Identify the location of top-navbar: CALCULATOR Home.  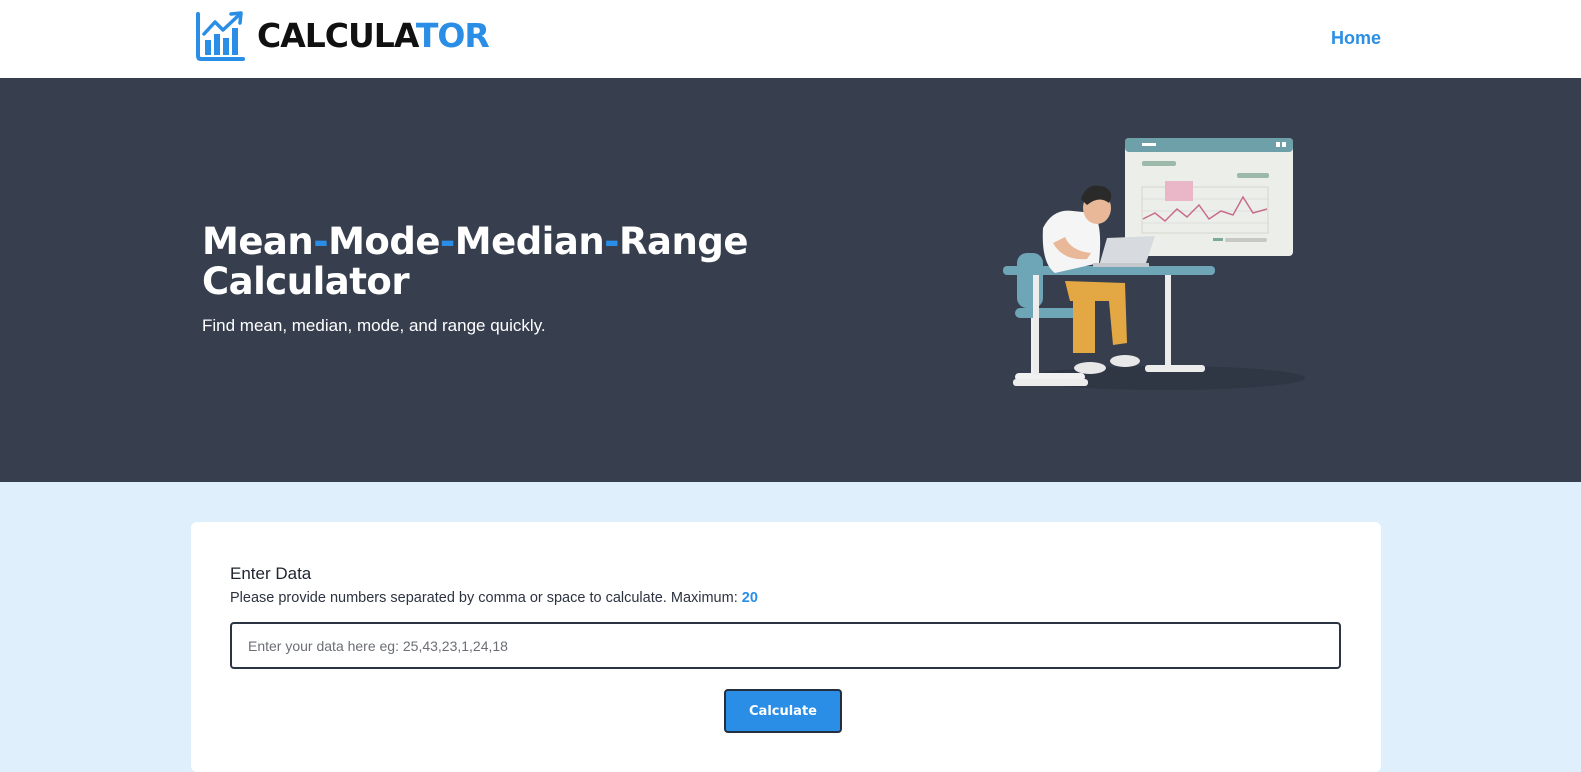
(790, 39).